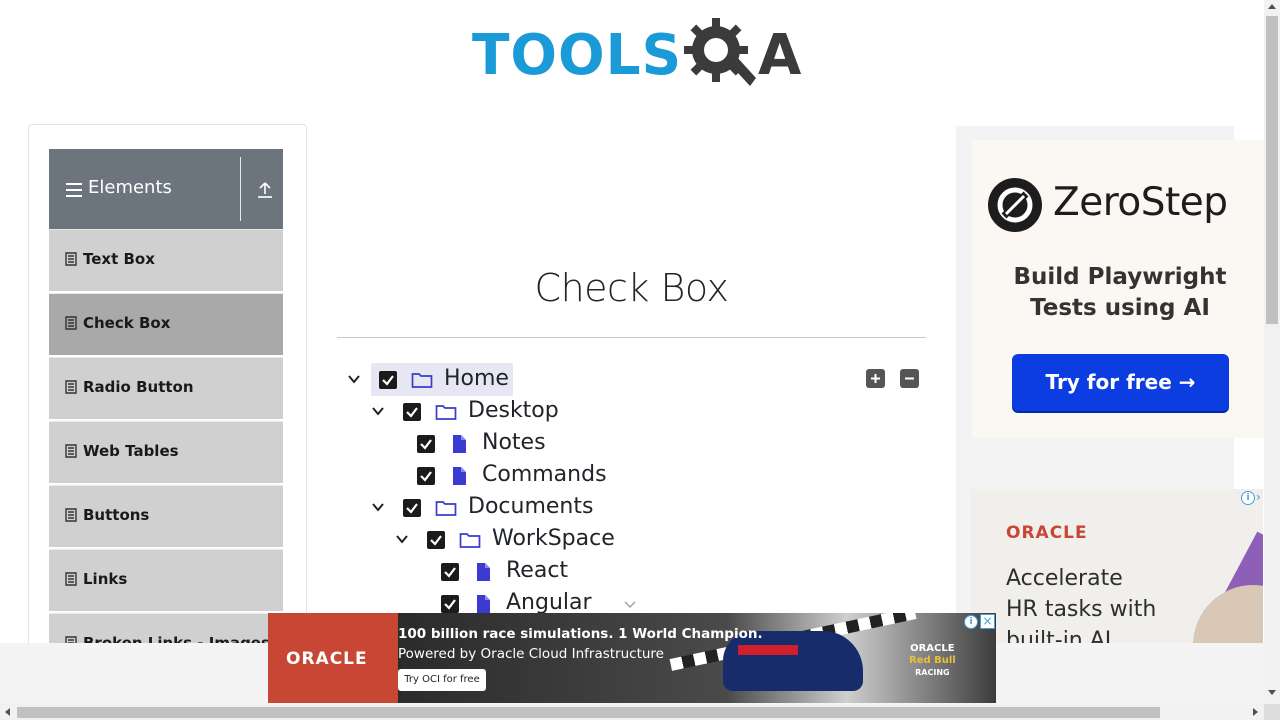  Describe the element at coordinates (1059, 636) in the screenshot. I see `headline-line: built-in AI` at that location.